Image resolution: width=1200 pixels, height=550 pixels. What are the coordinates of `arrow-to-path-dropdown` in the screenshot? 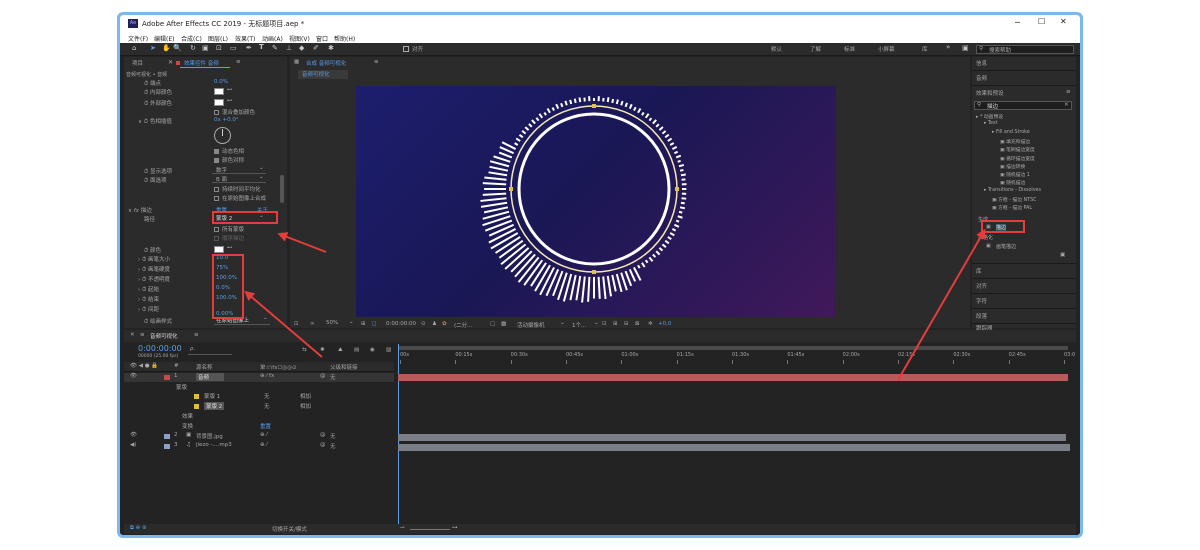 It's located at (302, 242).